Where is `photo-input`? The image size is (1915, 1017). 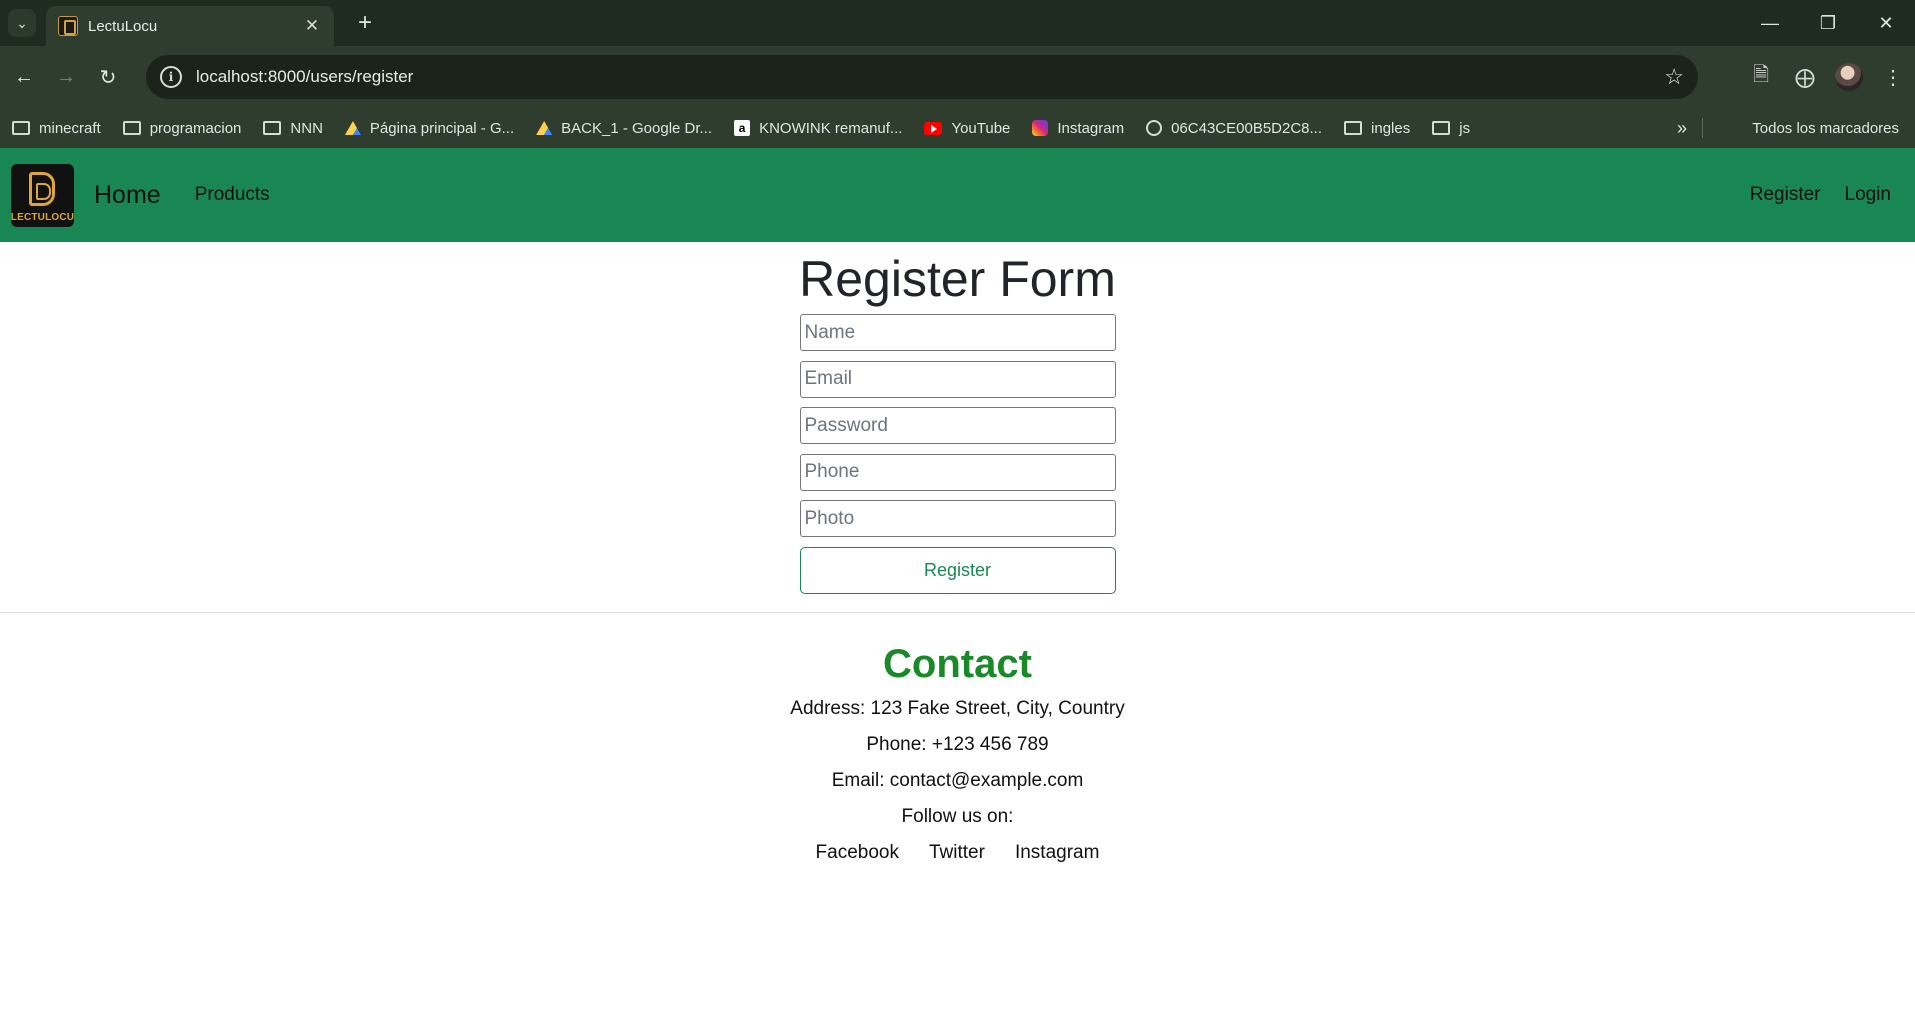 photo-input is located at coordinates (957, 518).